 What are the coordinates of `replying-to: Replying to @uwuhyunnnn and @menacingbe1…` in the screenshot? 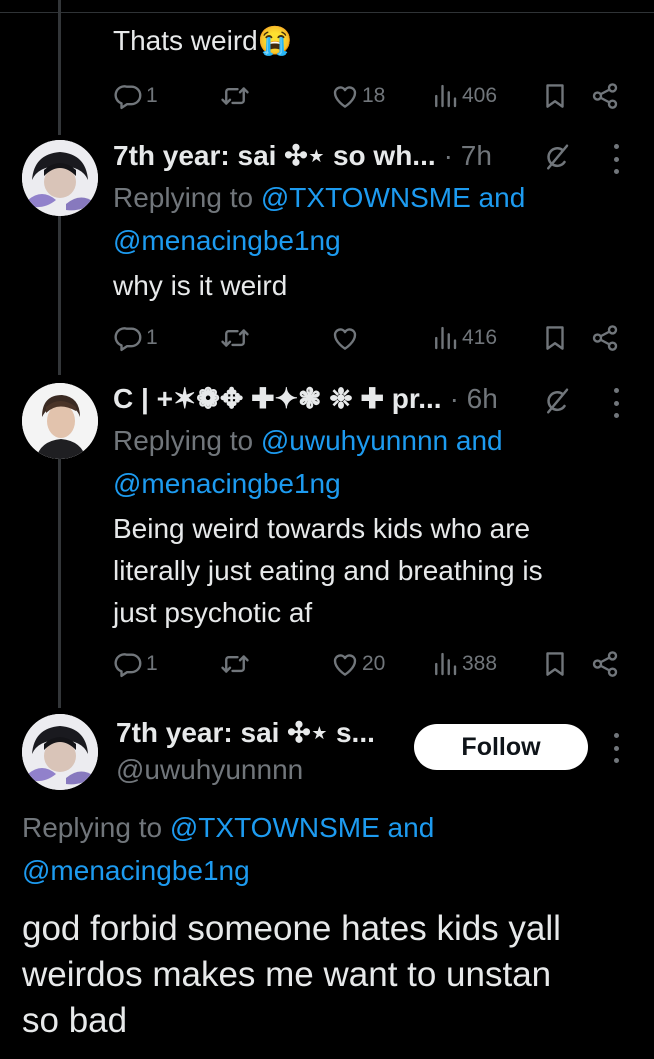 It's located at (308, 462).